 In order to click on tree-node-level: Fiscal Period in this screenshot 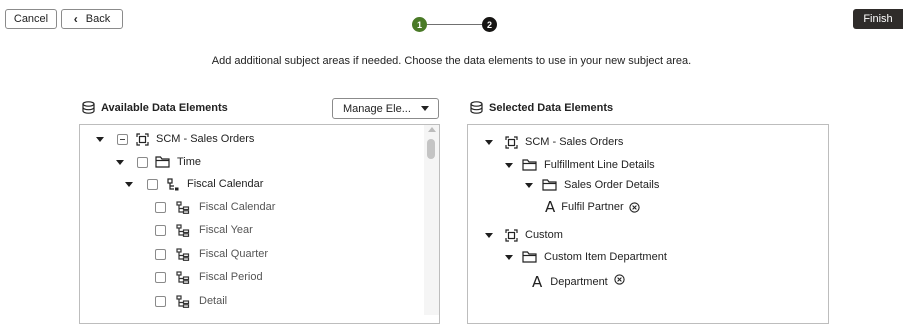, I will do `click(209, 277)`.